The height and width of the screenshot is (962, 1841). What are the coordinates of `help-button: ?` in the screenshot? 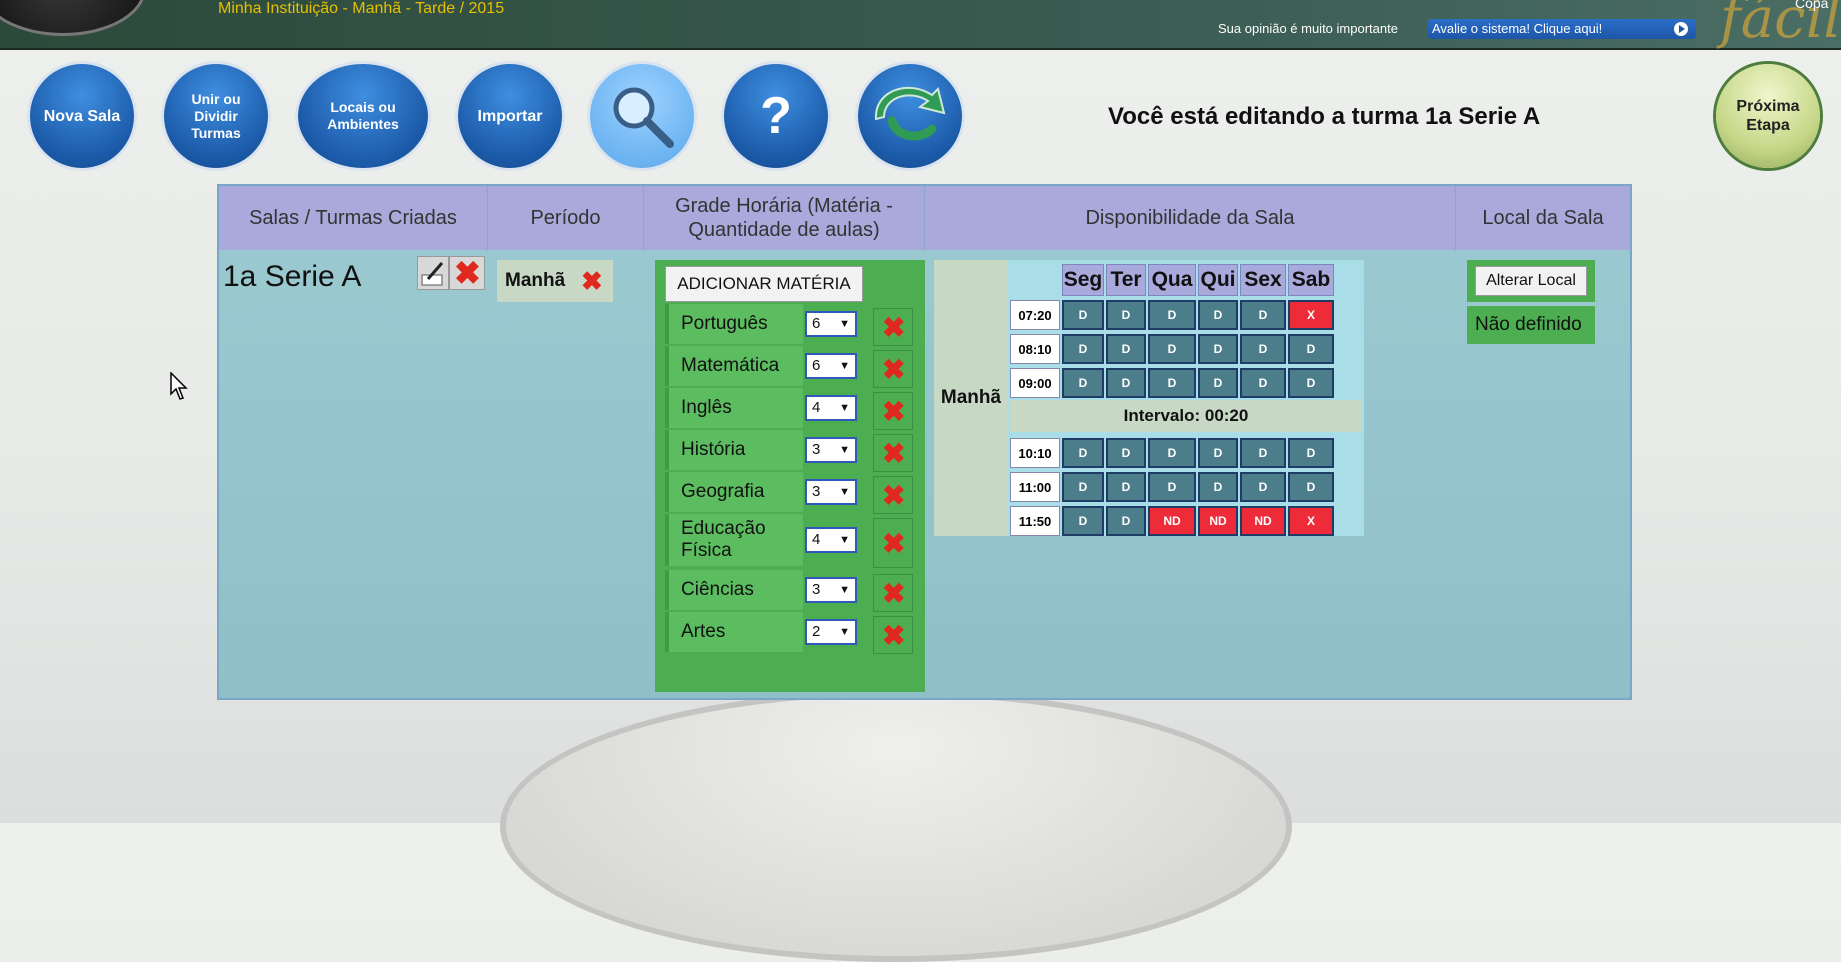 It's located at (776, 116).